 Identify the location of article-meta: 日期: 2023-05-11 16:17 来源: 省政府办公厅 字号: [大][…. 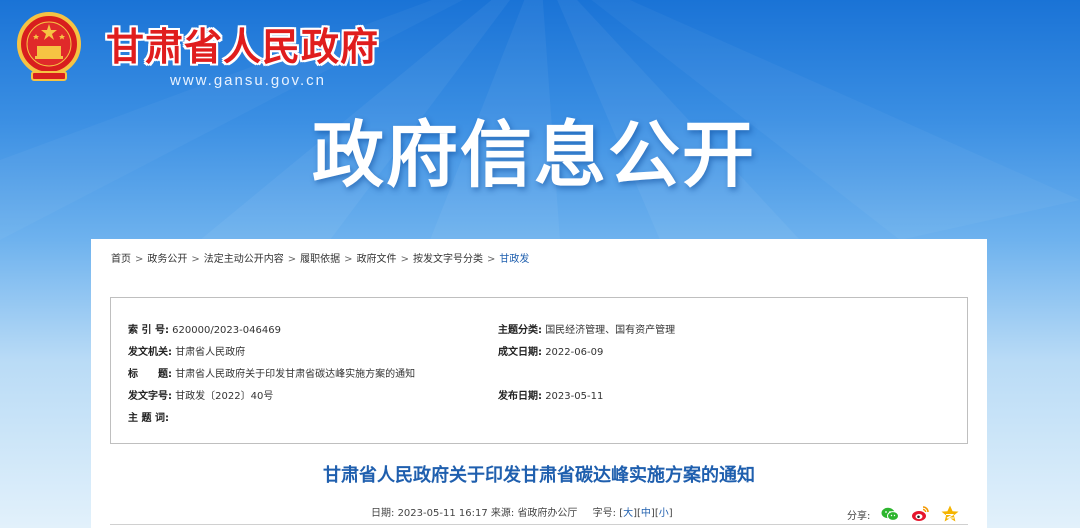
(522, 513).